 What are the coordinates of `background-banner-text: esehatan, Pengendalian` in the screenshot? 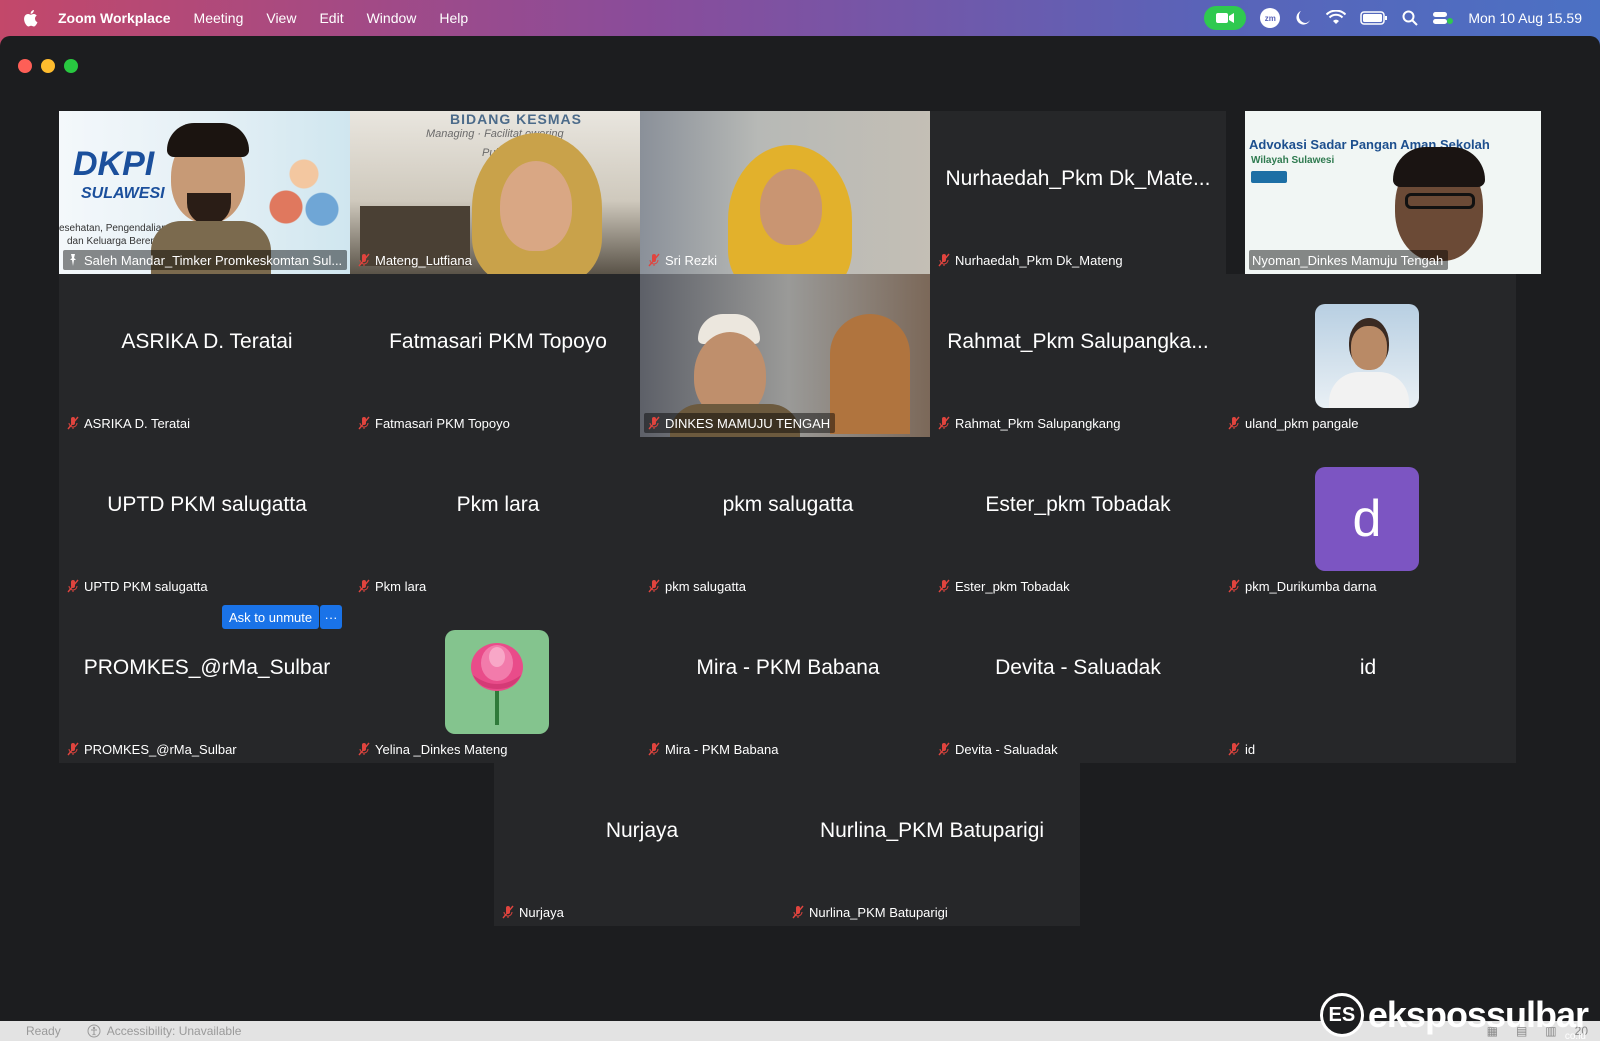 It's located at (113, 228).